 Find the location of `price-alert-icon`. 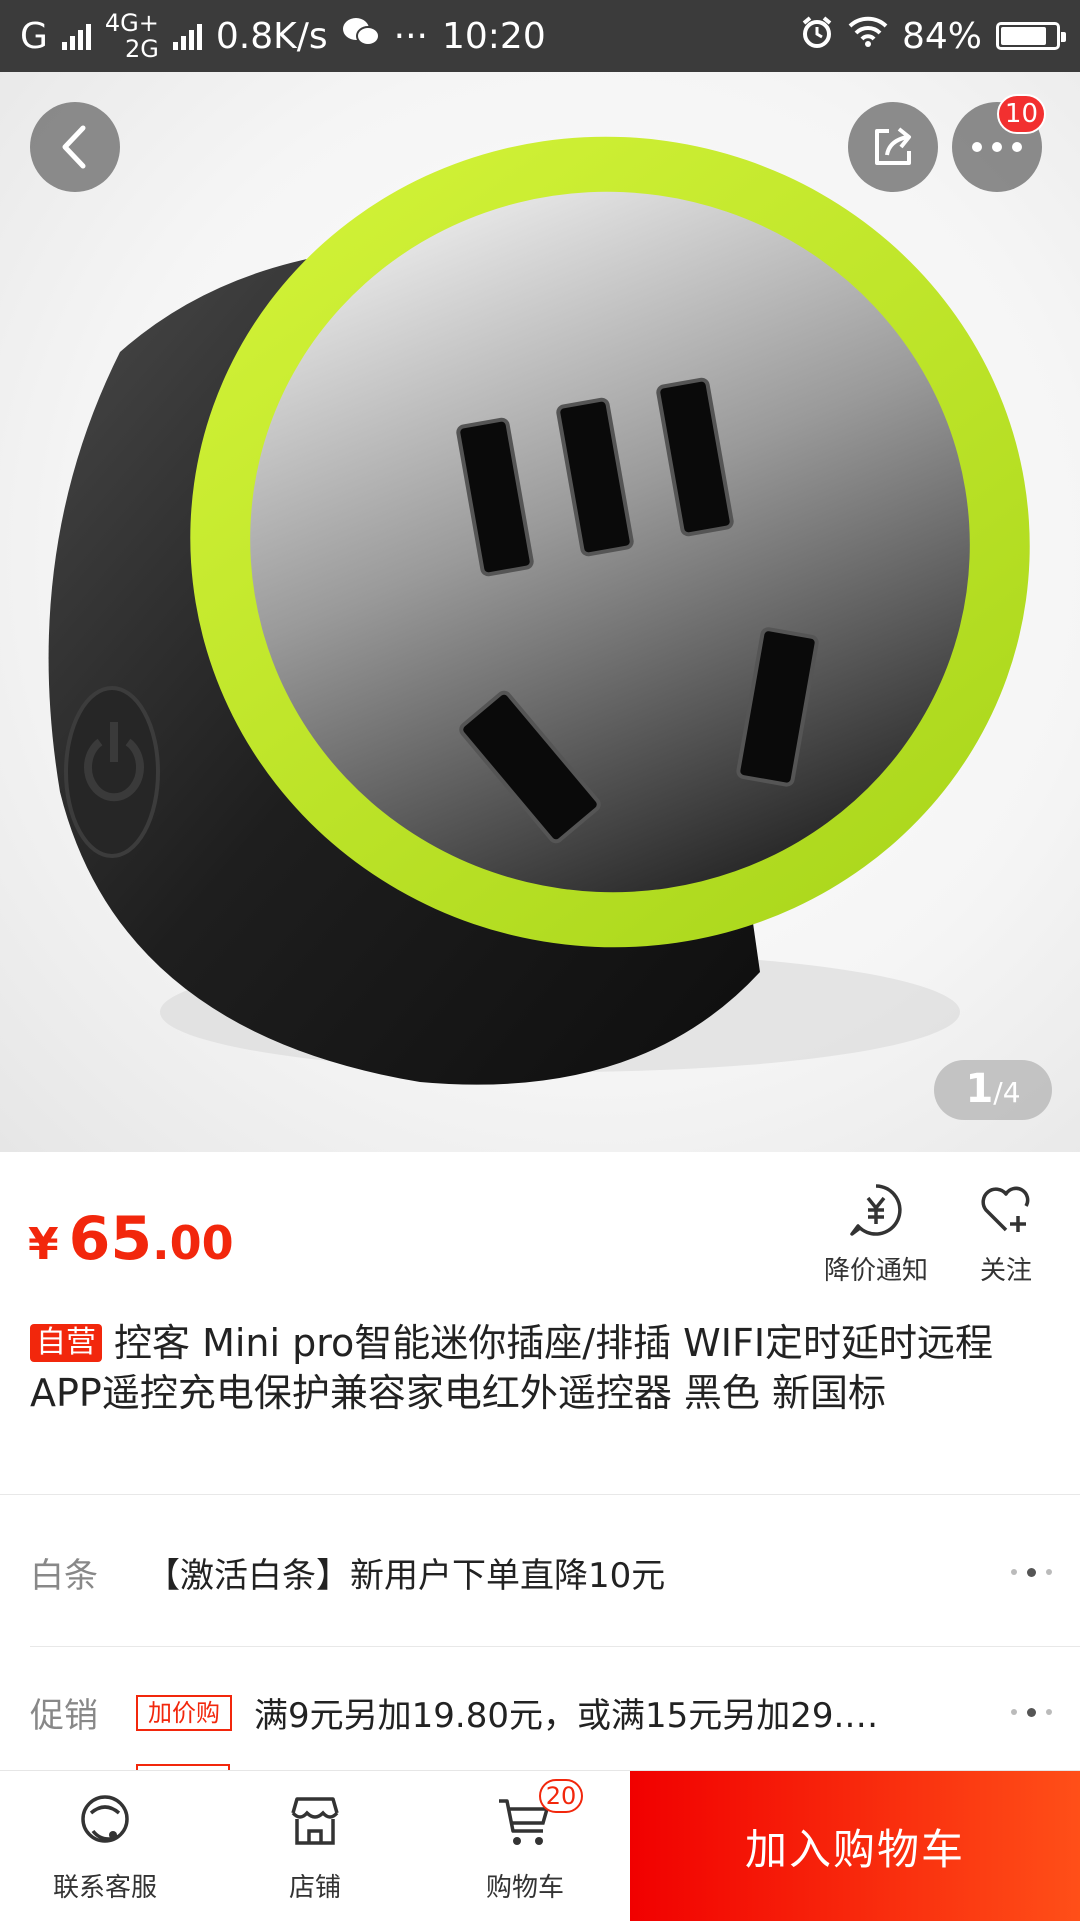

price-alert-icon is located at coordinates (876, 1210).